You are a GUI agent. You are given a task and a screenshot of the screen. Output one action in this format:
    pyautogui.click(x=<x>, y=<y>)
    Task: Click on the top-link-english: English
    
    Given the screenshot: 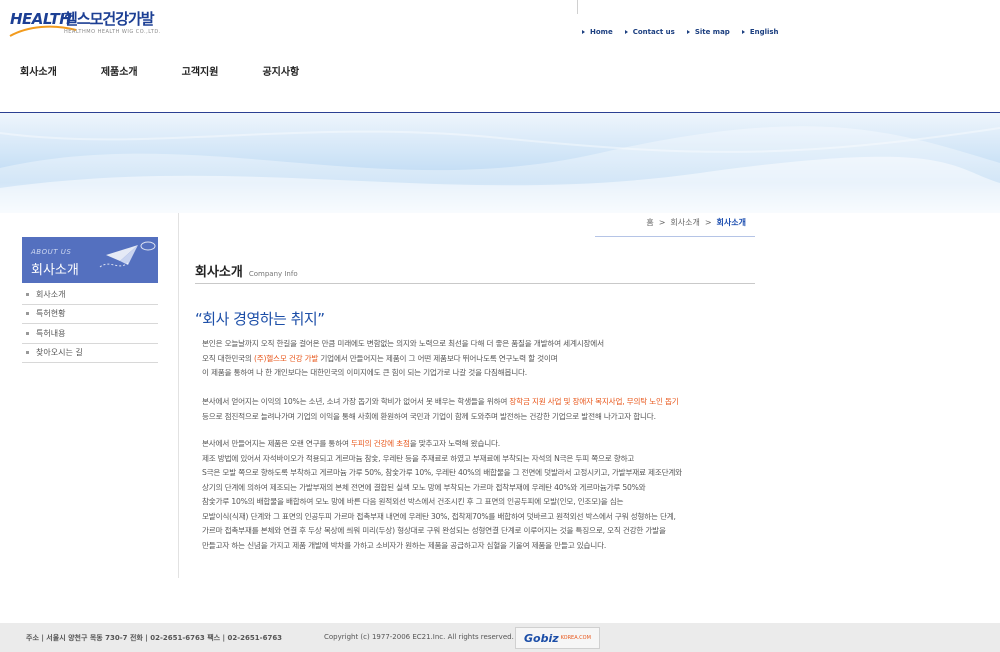 What is the action you would take?
    pyautogui.click(x=760, y=32)
    